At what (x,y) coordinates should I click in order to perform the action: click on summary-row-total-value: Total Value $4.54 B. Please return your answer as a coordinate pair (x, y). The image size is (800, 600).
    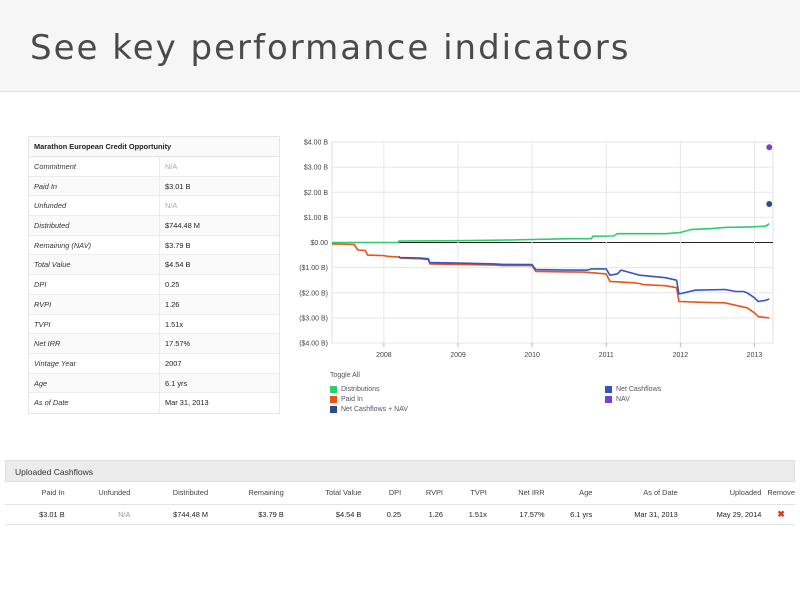
    Looking at the image, I should click on (154, 265).